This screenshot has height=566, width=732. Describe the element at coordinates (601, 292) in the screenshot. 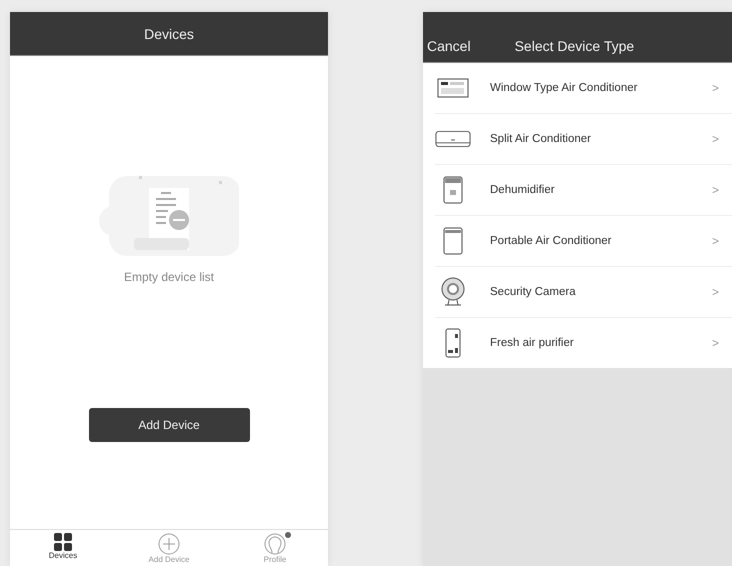

I see `device-type-label: Security Camera` at that location.